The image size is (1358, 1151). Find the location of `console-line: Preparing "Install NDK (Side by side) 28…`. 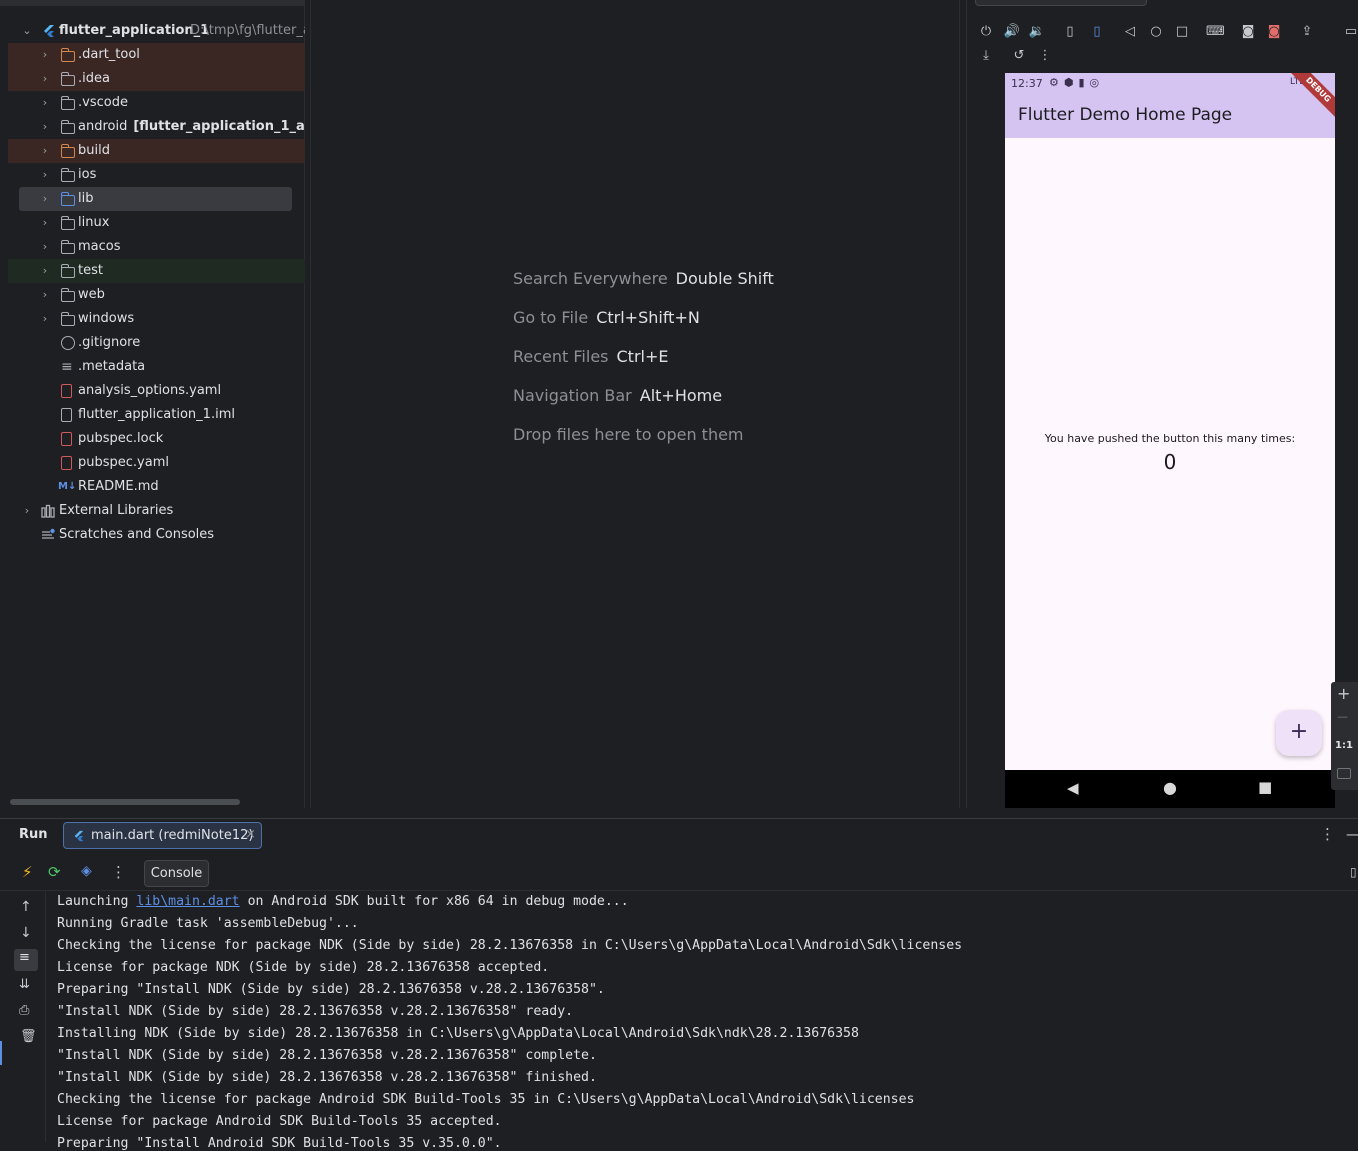

console-line: Preparing "Install NDK (Side by side) 28… is located at coordinates (331, 989).